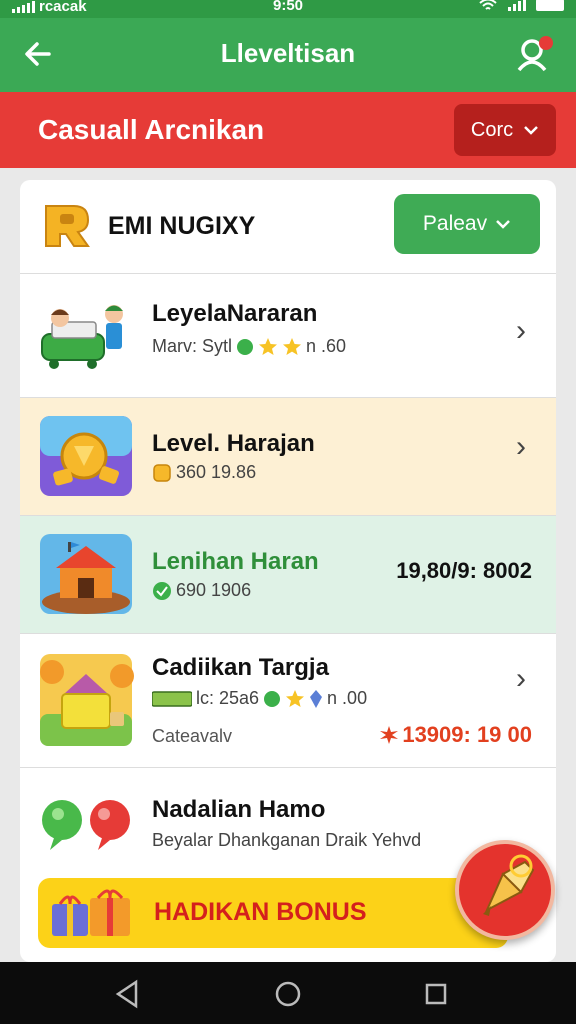 This screenshot has height=1024, width=576. I want to click on list-item-subtitle: Marv: Sytl n .60, so click(249, 346).